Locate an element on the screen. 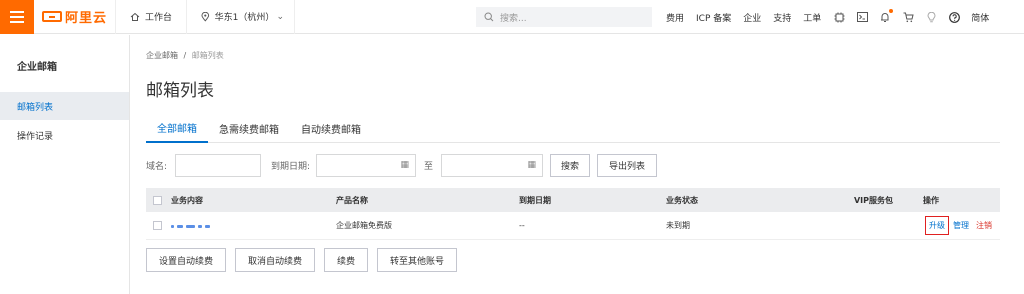 The height and width of the screenshot is (294, 1024). location-icon is located at coordinates (205, 16).